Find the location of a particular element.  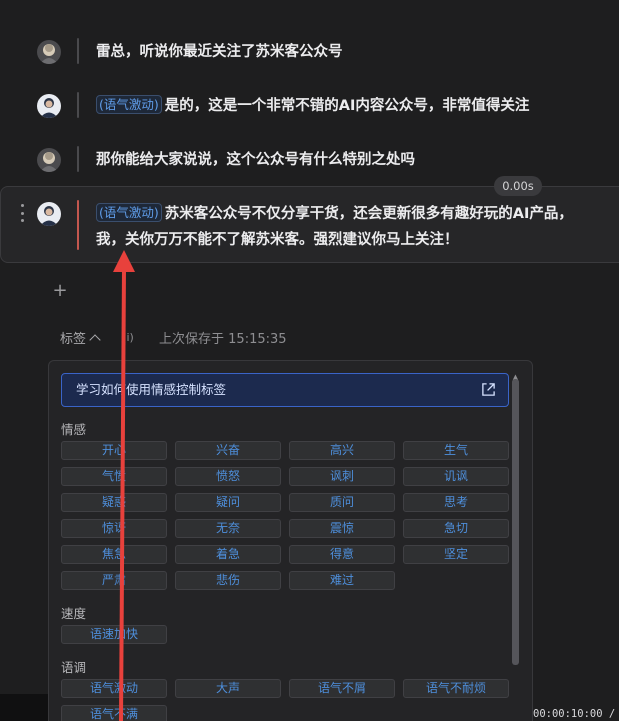

tag-chip: 坚定 is located at coordinates (456, 554).